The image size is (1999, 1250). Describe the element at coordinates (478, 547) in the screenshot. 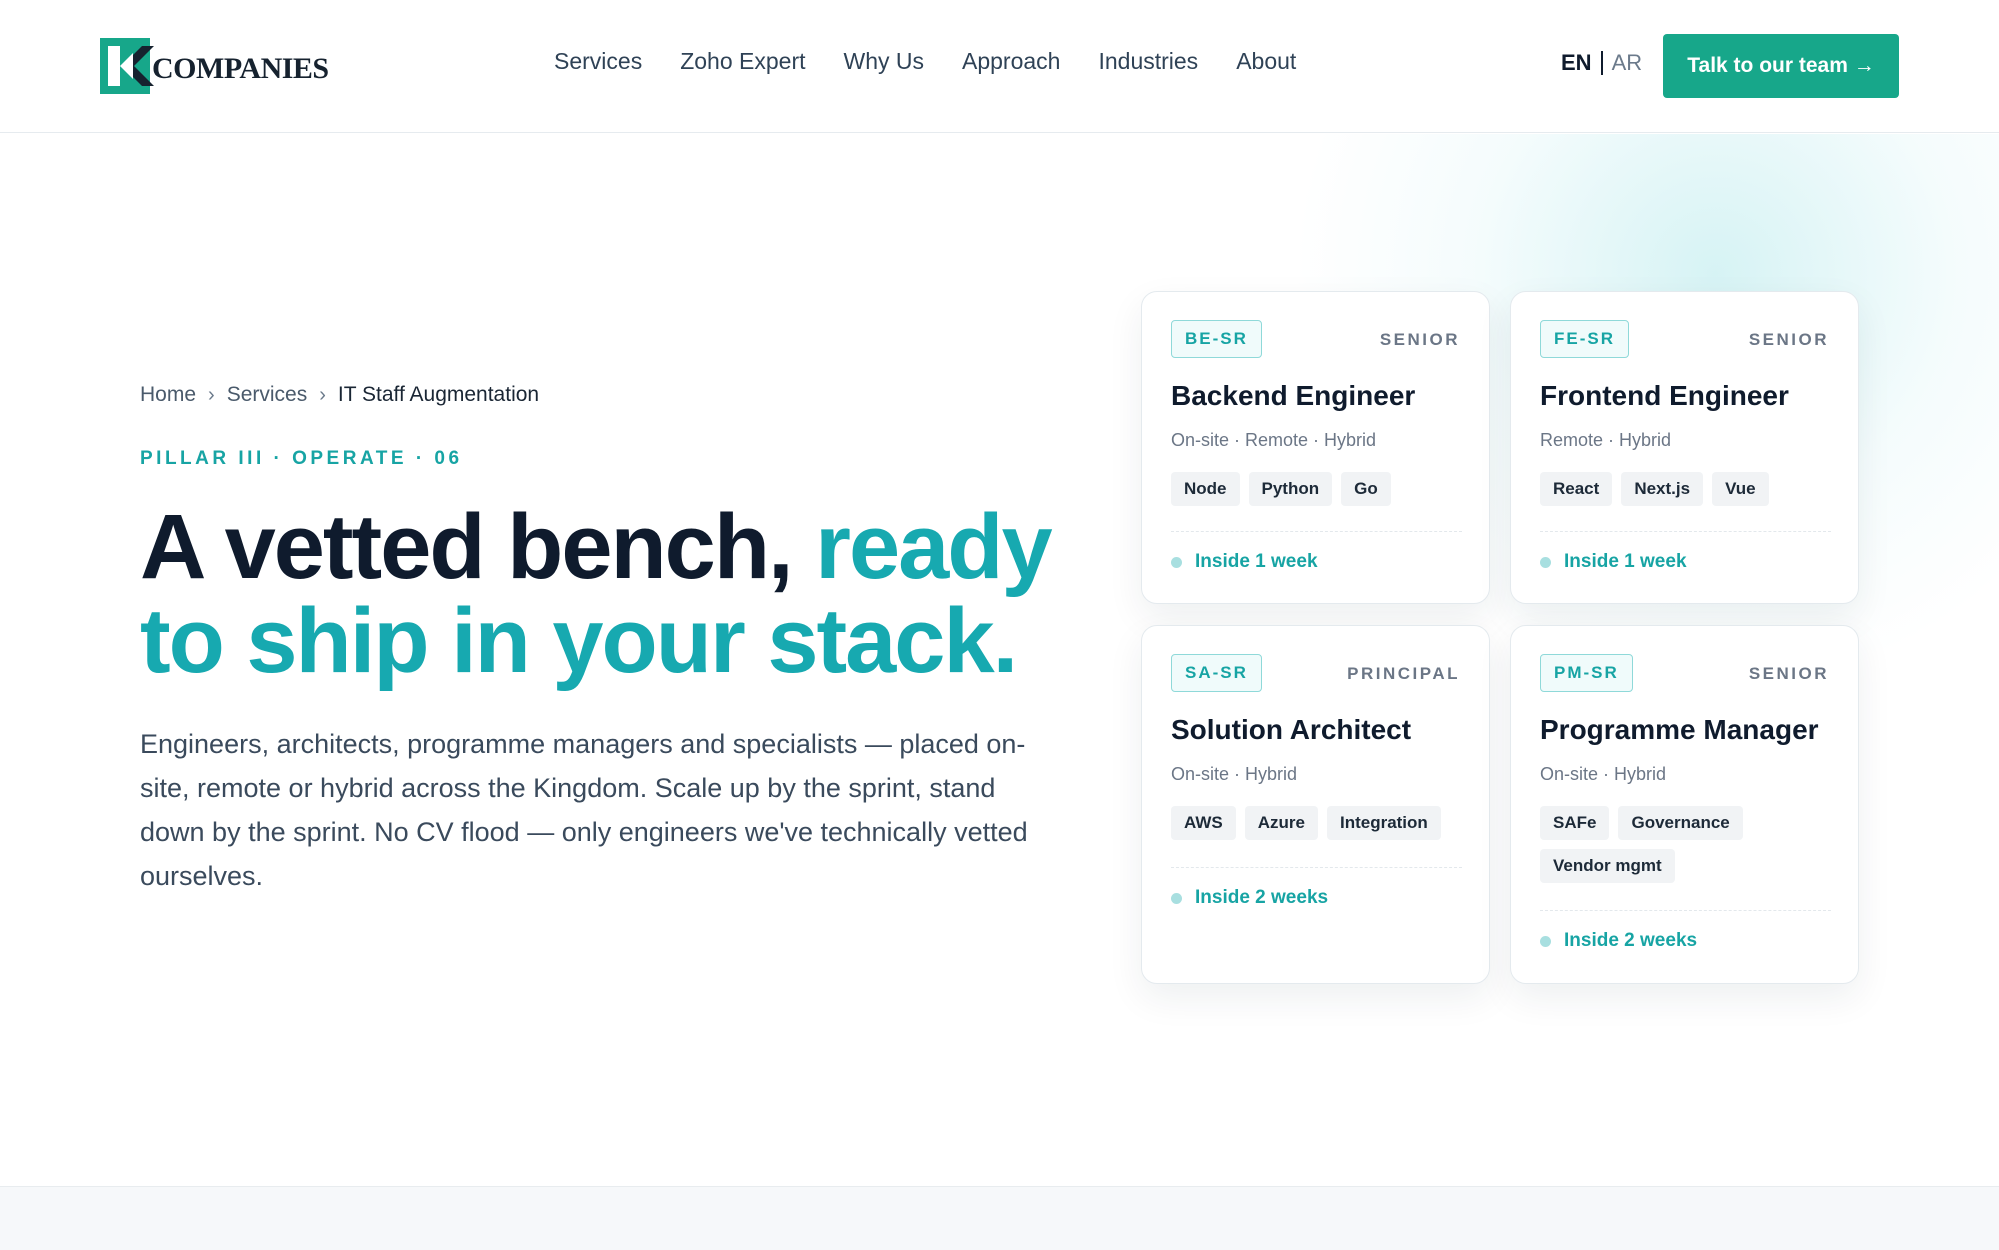

I see `headline-plain: A vetted bench,` at that location.